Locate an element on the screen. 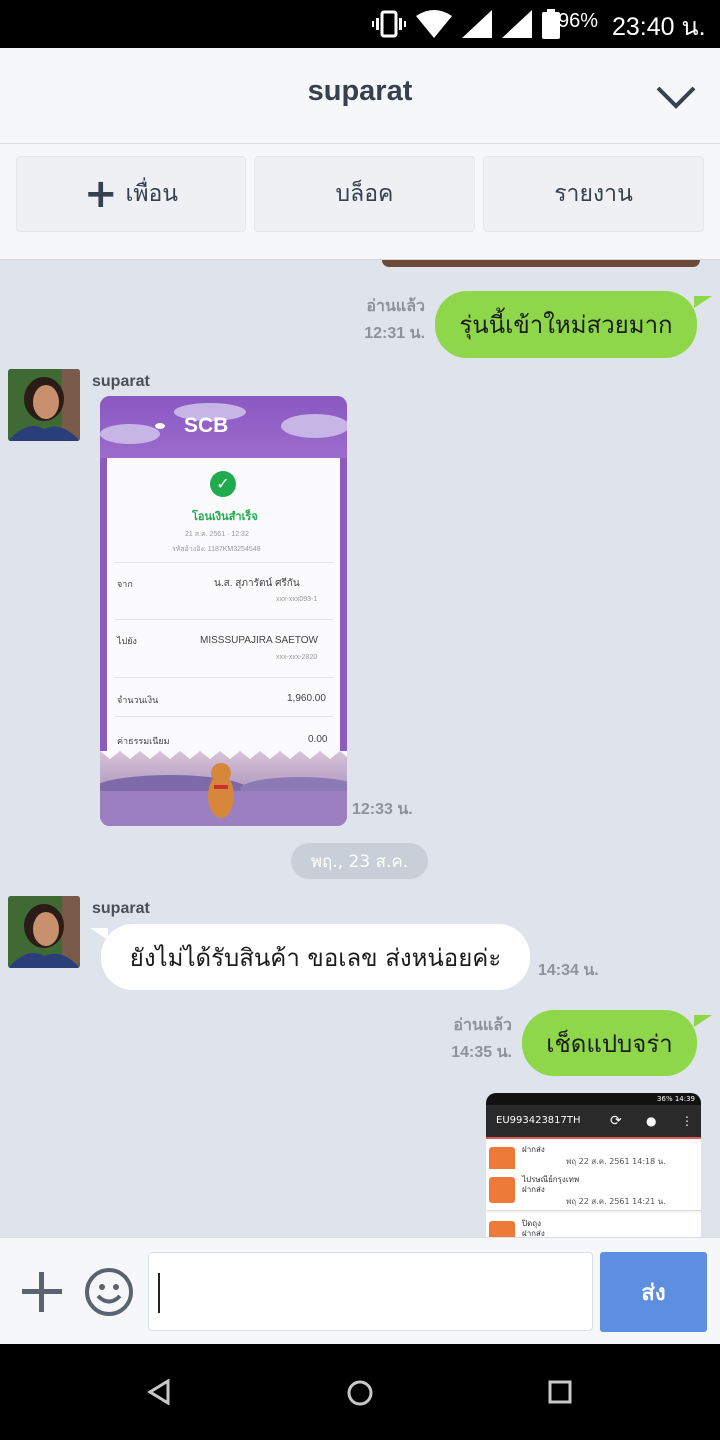 The height and width of the screenshot is (1440, 720). amount-label: จำนวนเงิน is located at coordinates (138, 700).